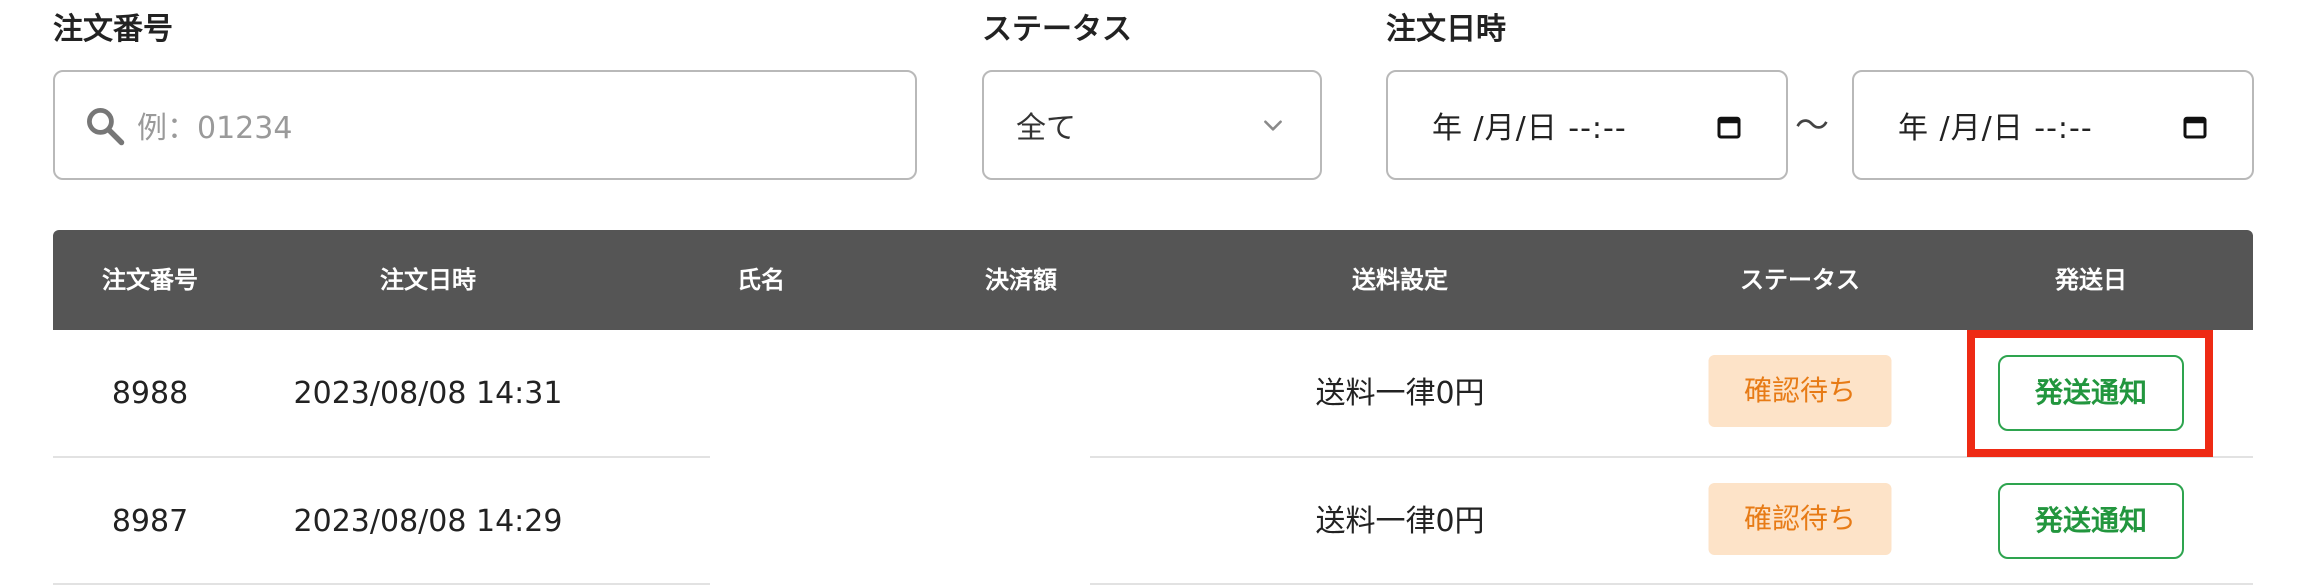  I want to click on column-header-order-datetime: 注文日時, so click(428, 280).